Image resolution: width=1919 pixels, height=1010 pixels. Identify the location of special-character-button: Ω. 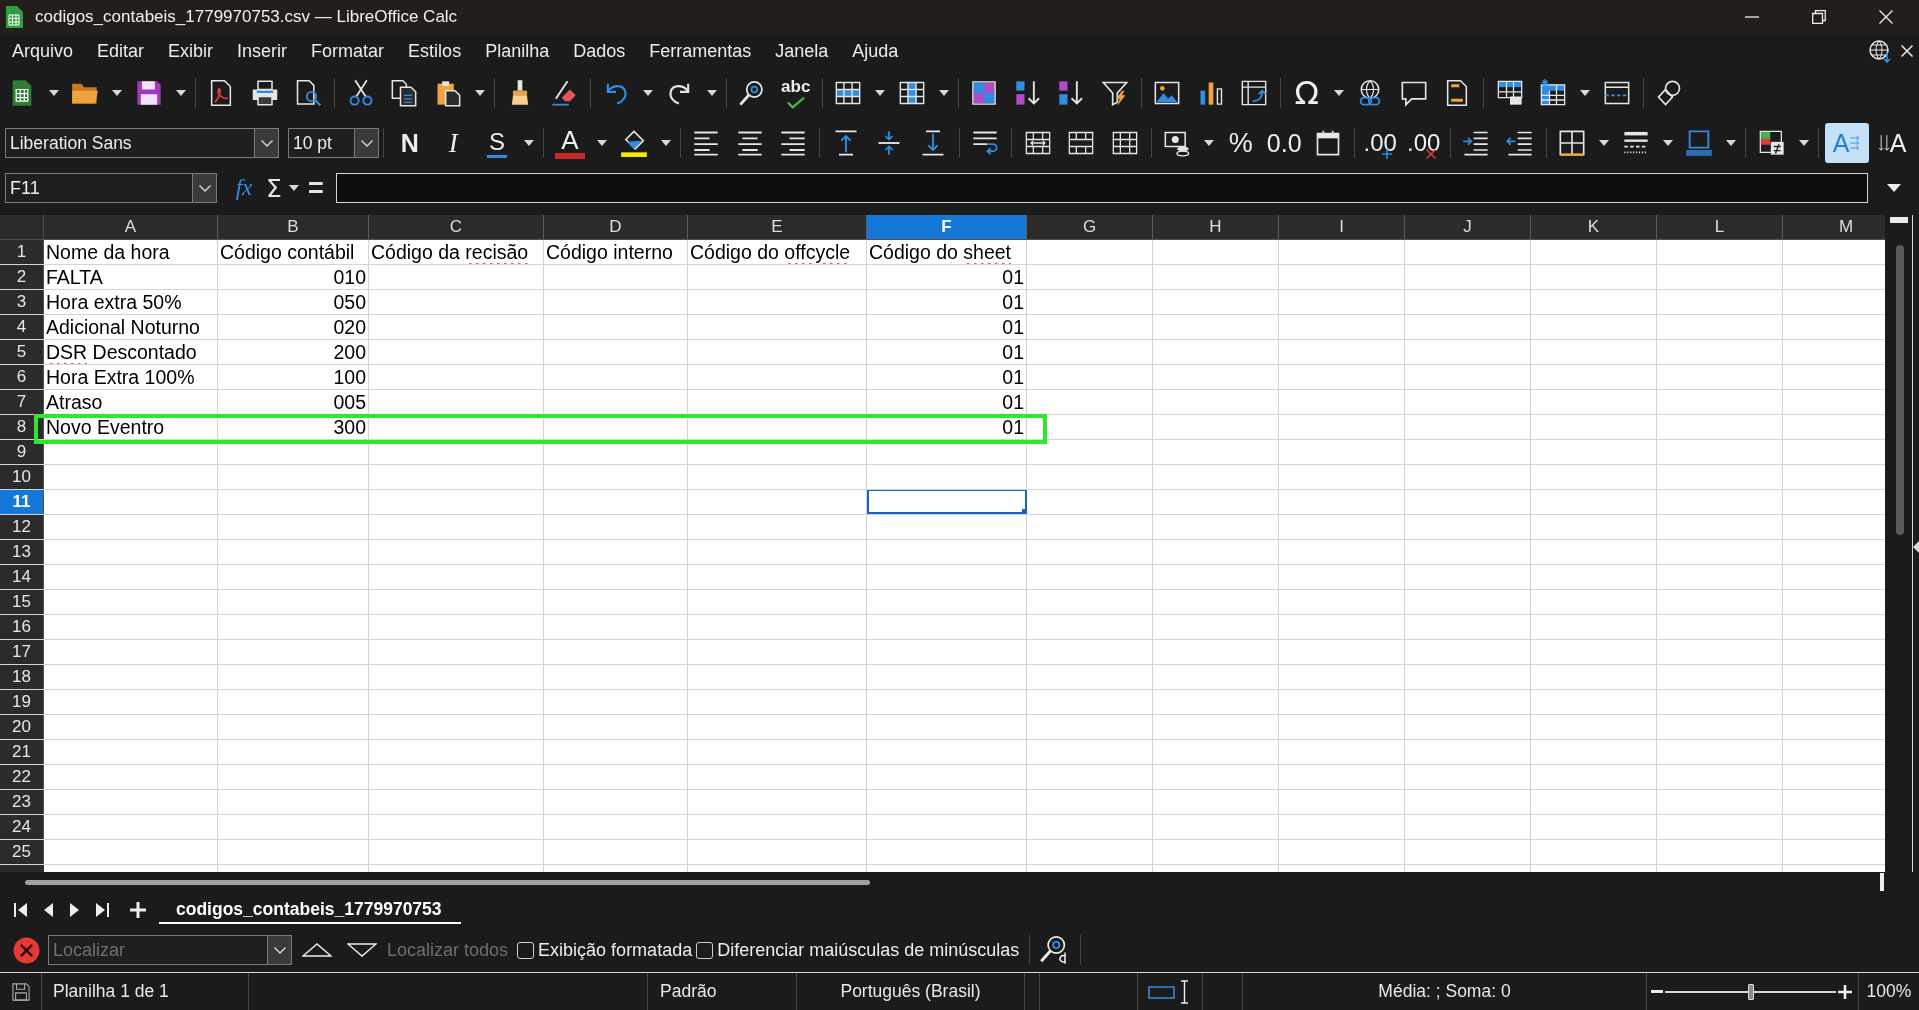
(1307, 93).